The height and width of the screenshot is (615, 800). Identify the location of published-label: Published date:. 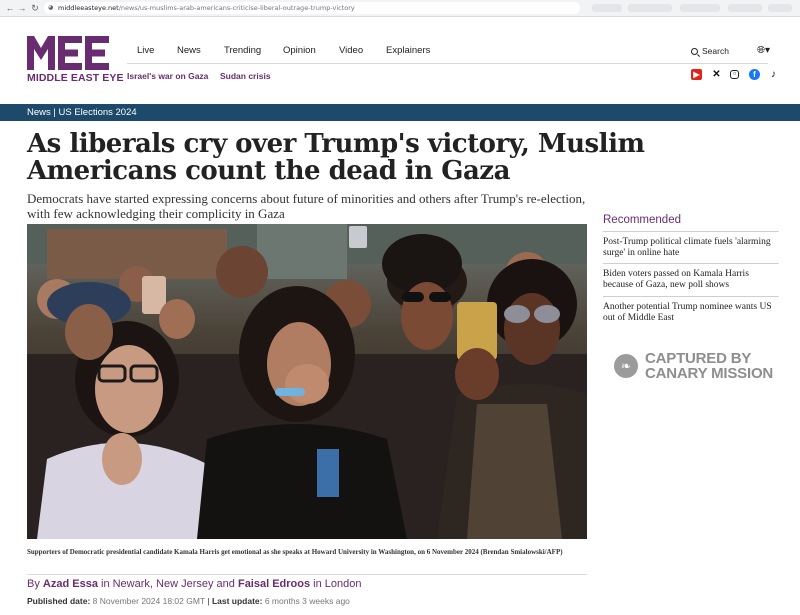
(59, 601).